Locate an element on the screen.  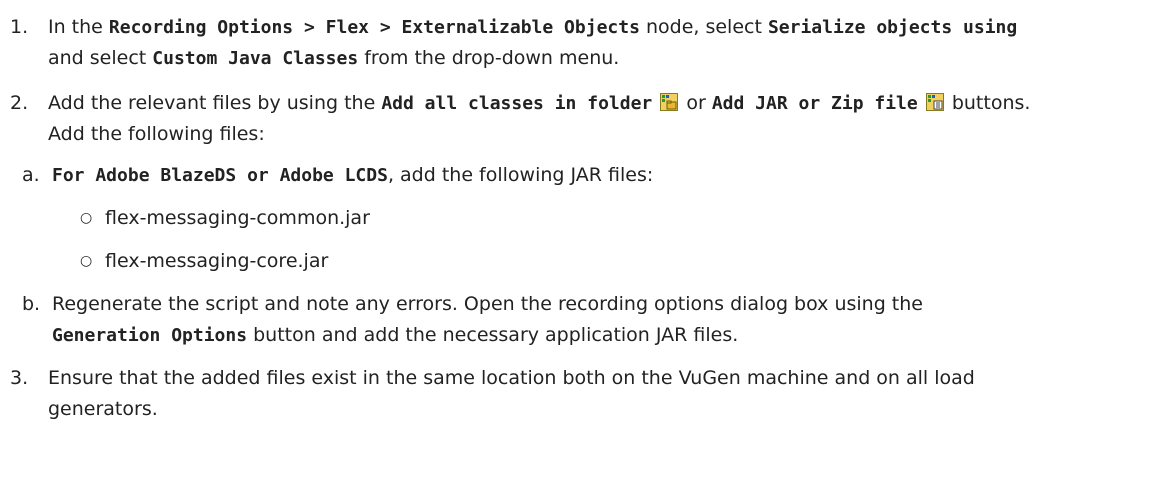
add-jar-button-name: Add JAR or Zip file is located at coordinates (814, 103).